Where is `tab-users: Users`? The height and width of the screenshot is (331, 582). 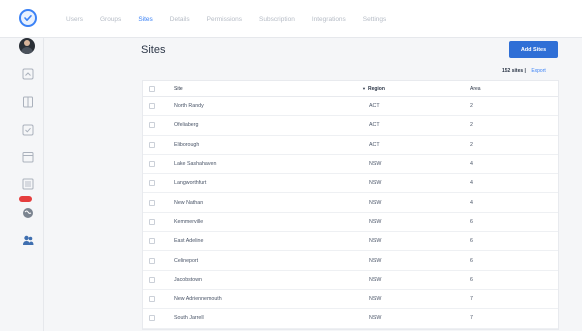 tab-users: Users is located at coordinates (74, 19).